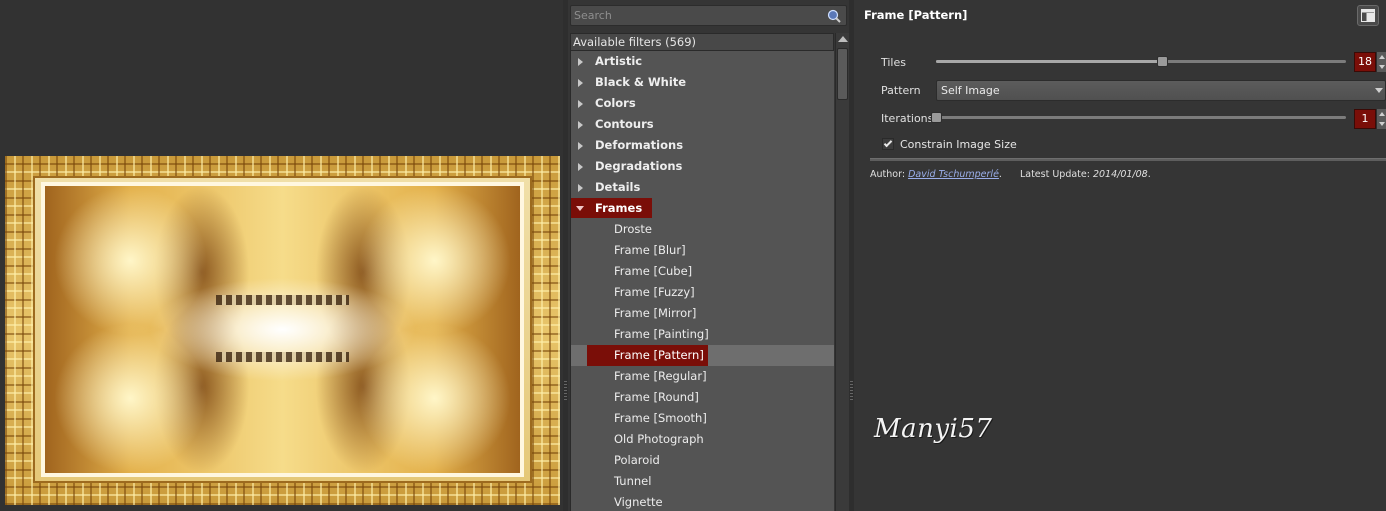 The image size is (1386, 511). I want to click on filter-item-frame-regular: Frame [Regular], so click(702, 376).